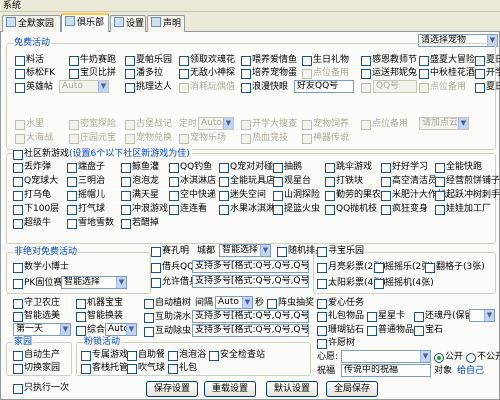 This screenshot has width=500, height=400. What do you see at coordinates (174, 282) in the screenshot?
I see `allow-borrow: 允许借兵` at bounding box center [174, 282].